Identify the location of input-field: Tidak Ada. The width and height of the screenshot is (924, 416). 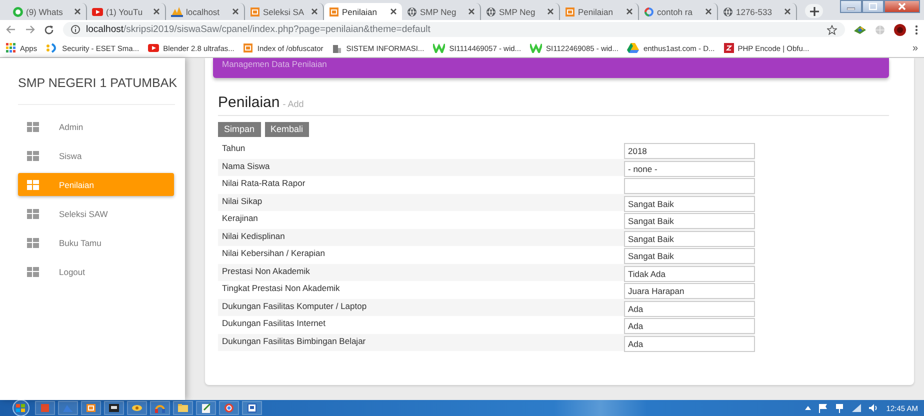
(689, 274).